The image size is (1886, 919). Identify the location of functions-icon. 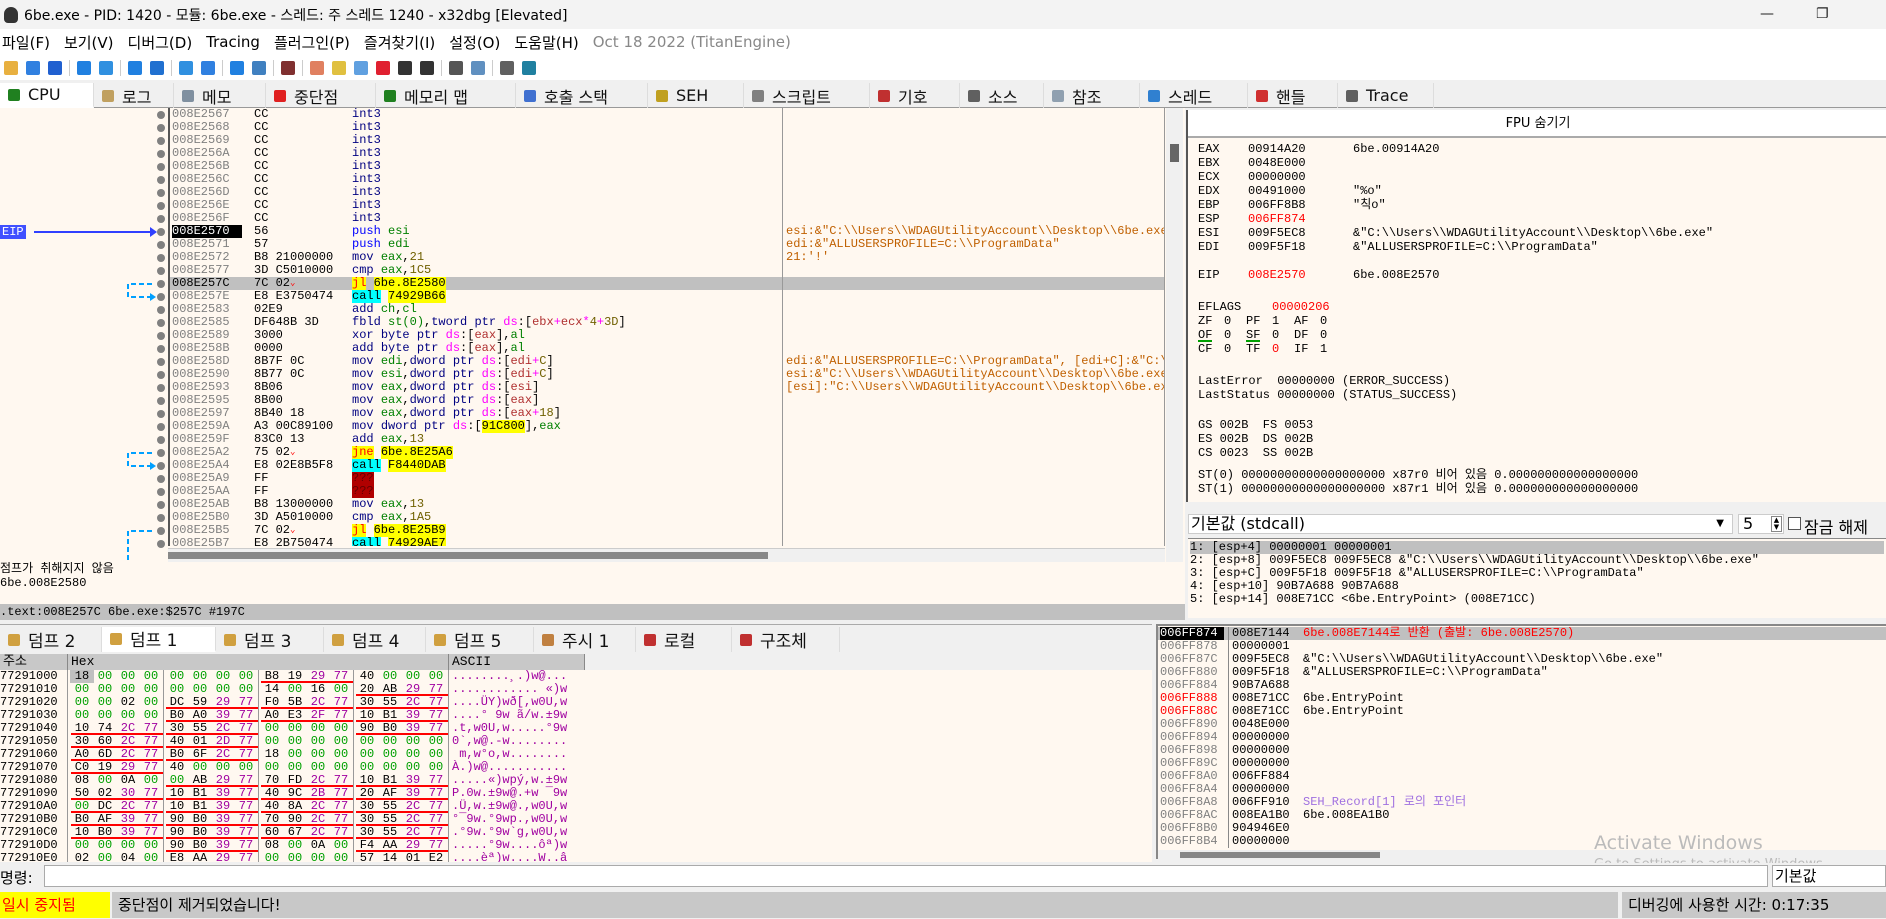
(405, 67).